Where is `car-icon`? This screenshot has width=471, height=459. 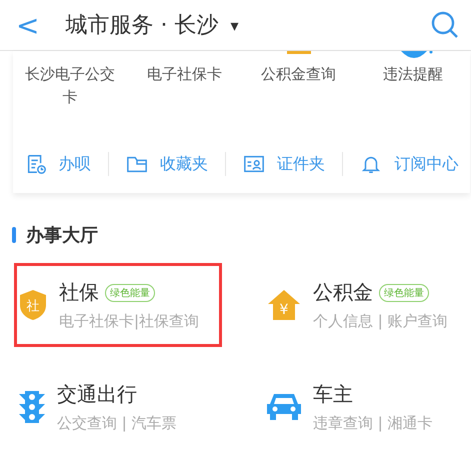
car-icon is located at coordinates (284, 407).